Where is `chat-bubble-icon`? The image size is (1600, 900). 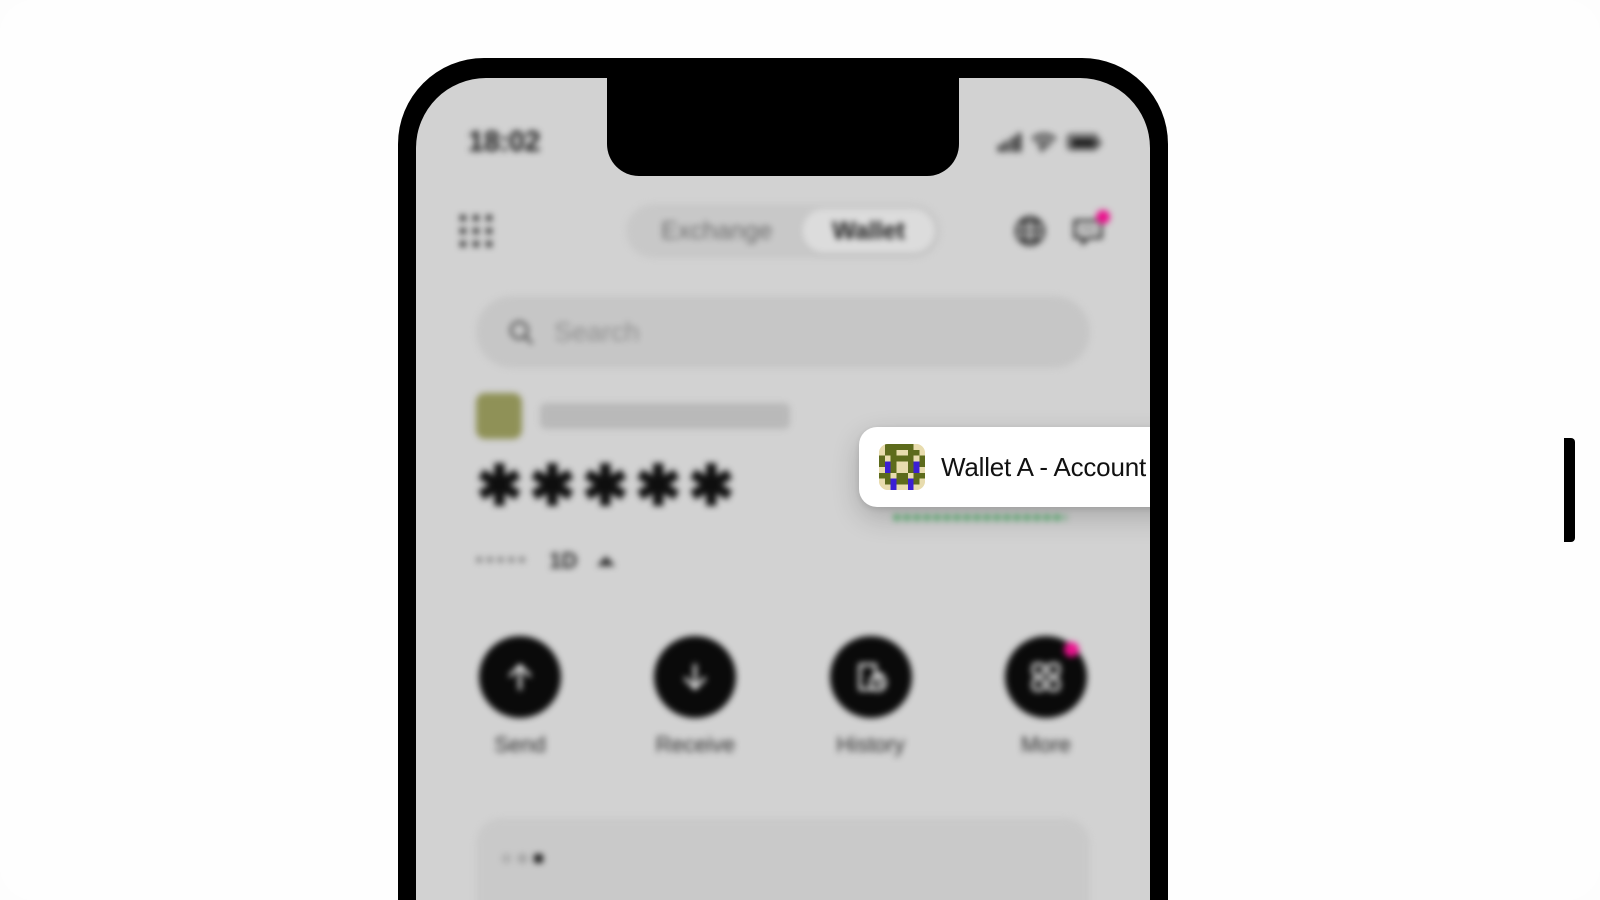
chat-bubble-icon is located at coordinates (1090, 229).